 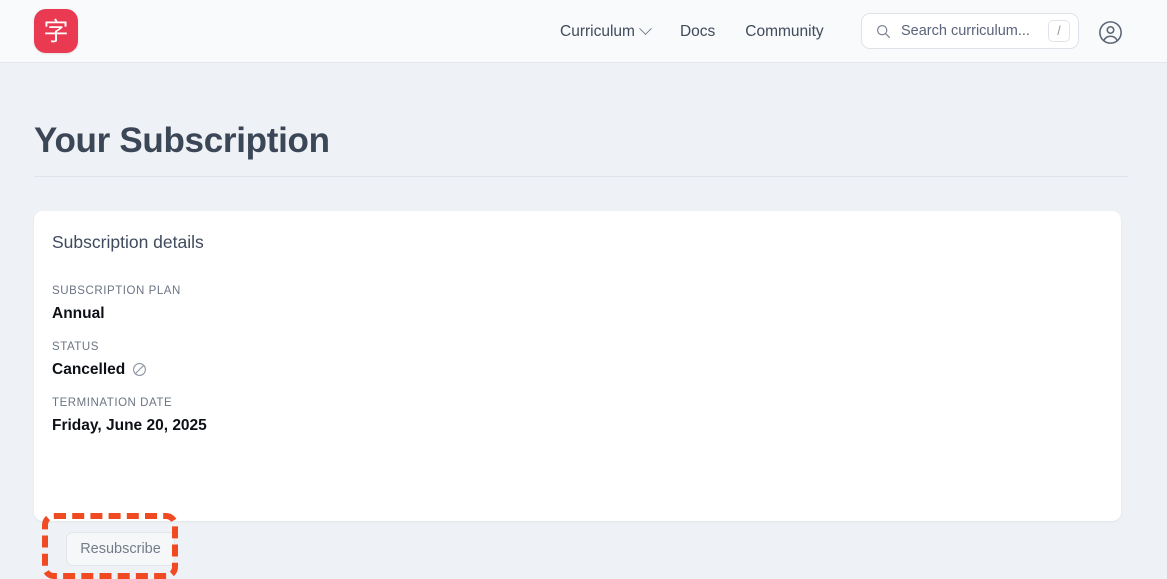 I want to click on field-status-text: Cancelled, so click(x=89, y=369).